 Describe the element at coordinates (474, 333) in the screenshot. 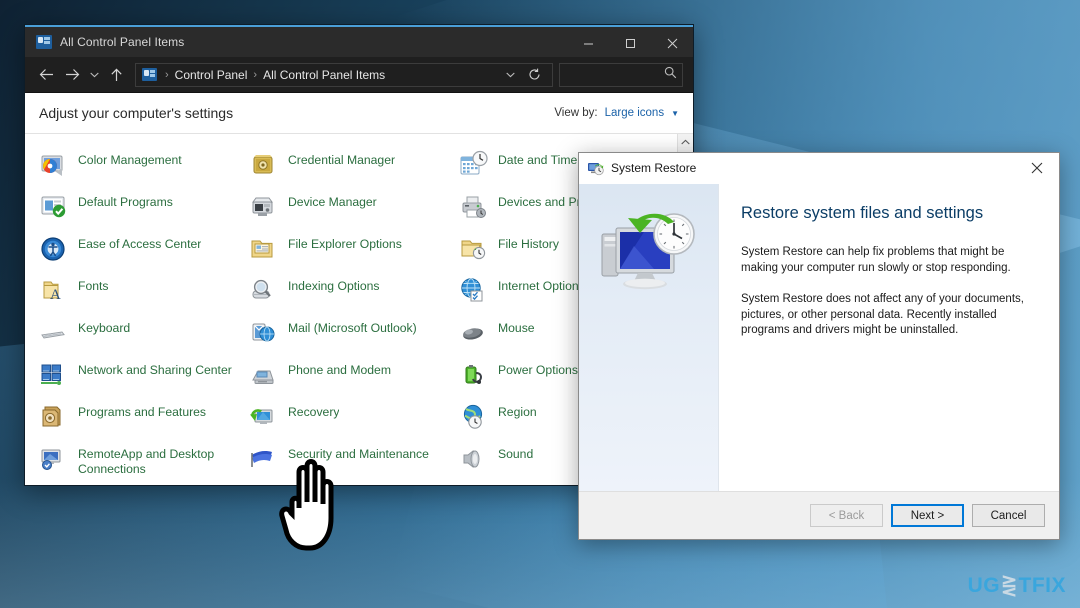

I see `mouse-icon` at that location.